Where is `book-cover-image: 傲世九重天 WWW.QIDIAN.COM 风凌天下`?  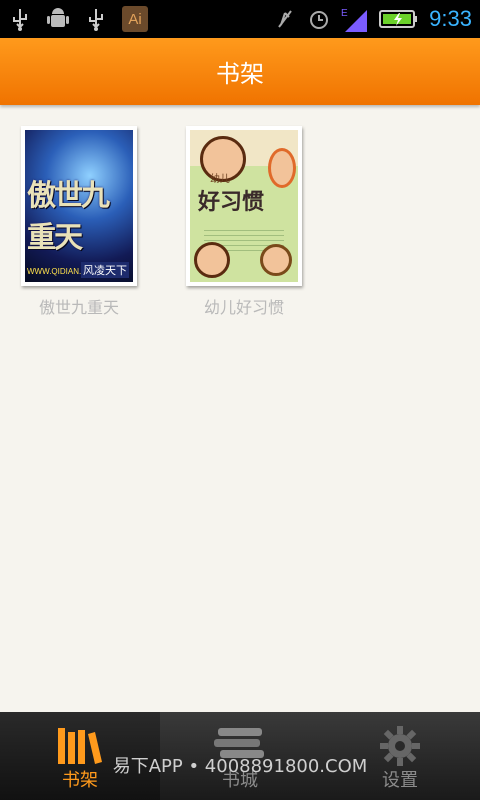 book-cover-image: 傲世九重天 WWW.QIDIAN.COM 风凌天下 is located at coordinates (79, 206).